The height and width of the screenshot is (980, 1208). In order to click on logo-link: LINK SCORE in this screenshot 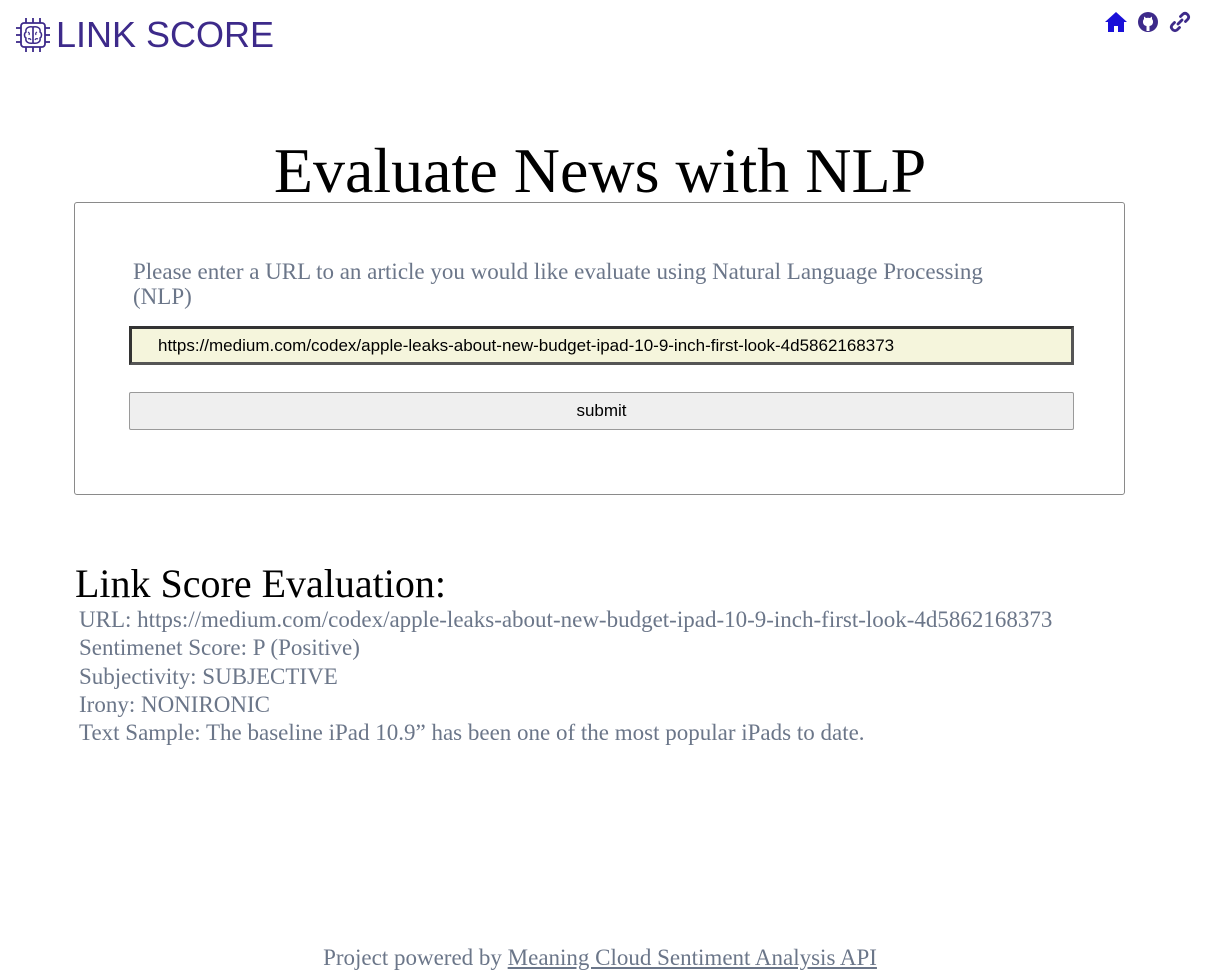, I will do `click(144, 35)`.